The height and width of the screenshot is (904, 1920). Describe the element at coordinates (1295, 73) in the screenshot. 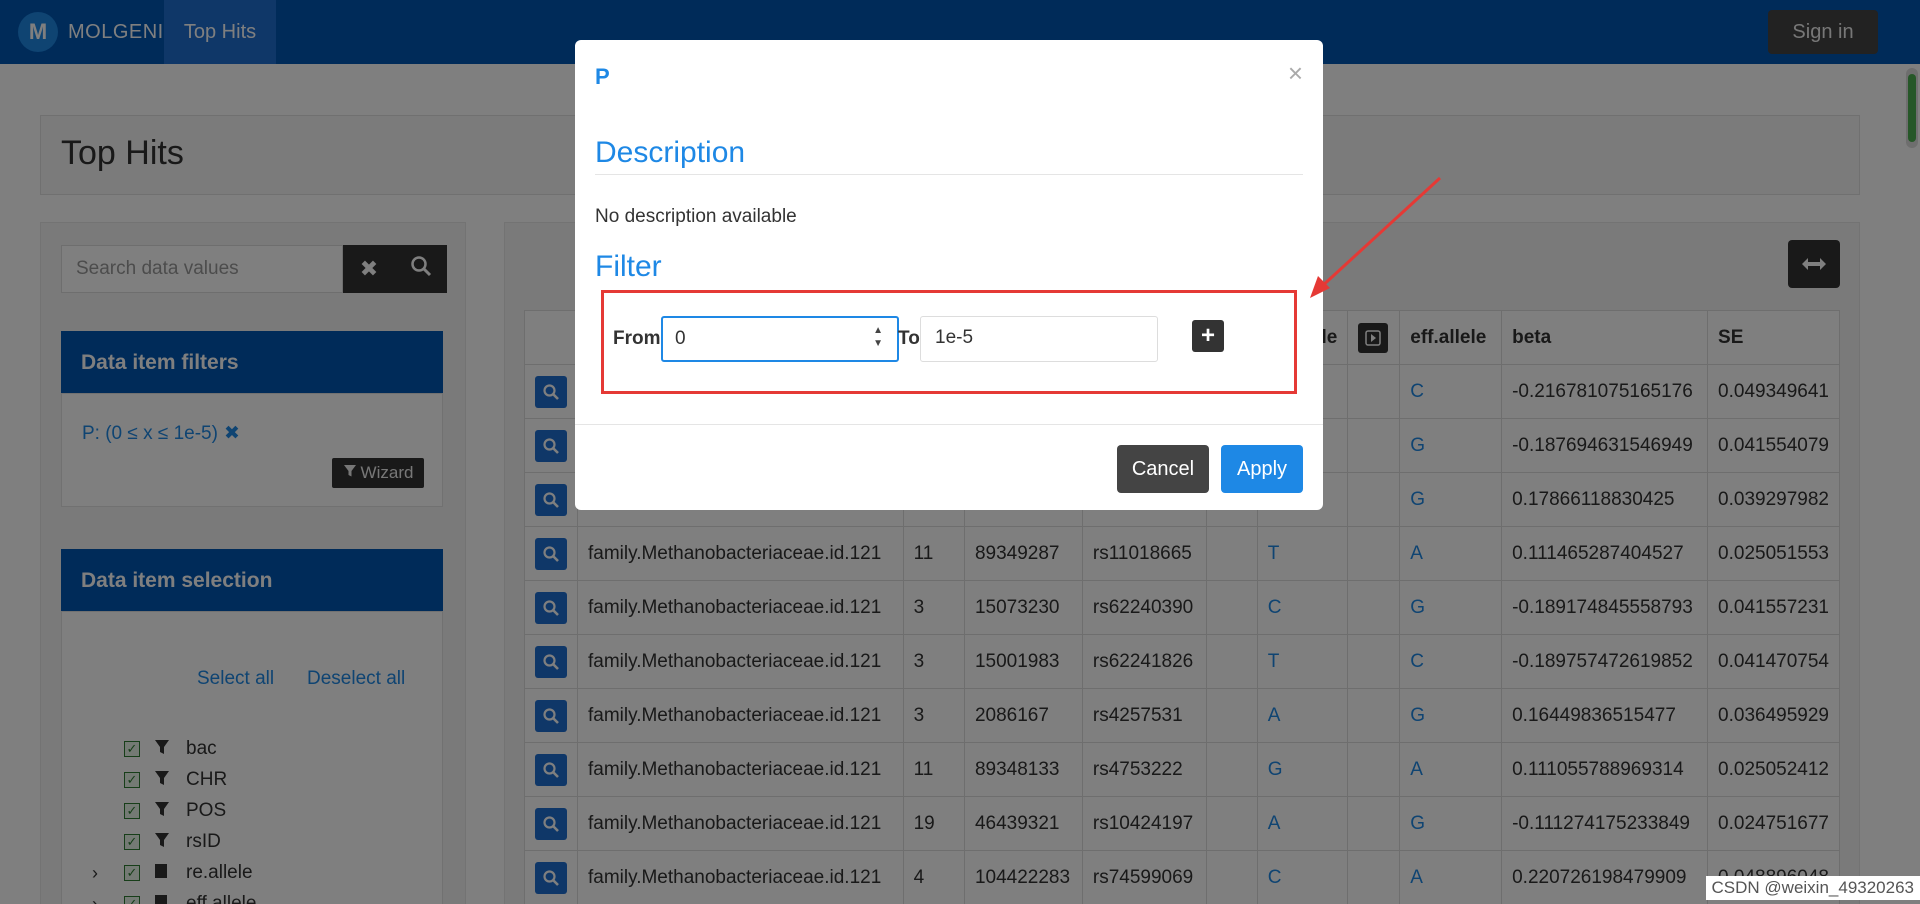

I see `close-icon: ×` at that location.